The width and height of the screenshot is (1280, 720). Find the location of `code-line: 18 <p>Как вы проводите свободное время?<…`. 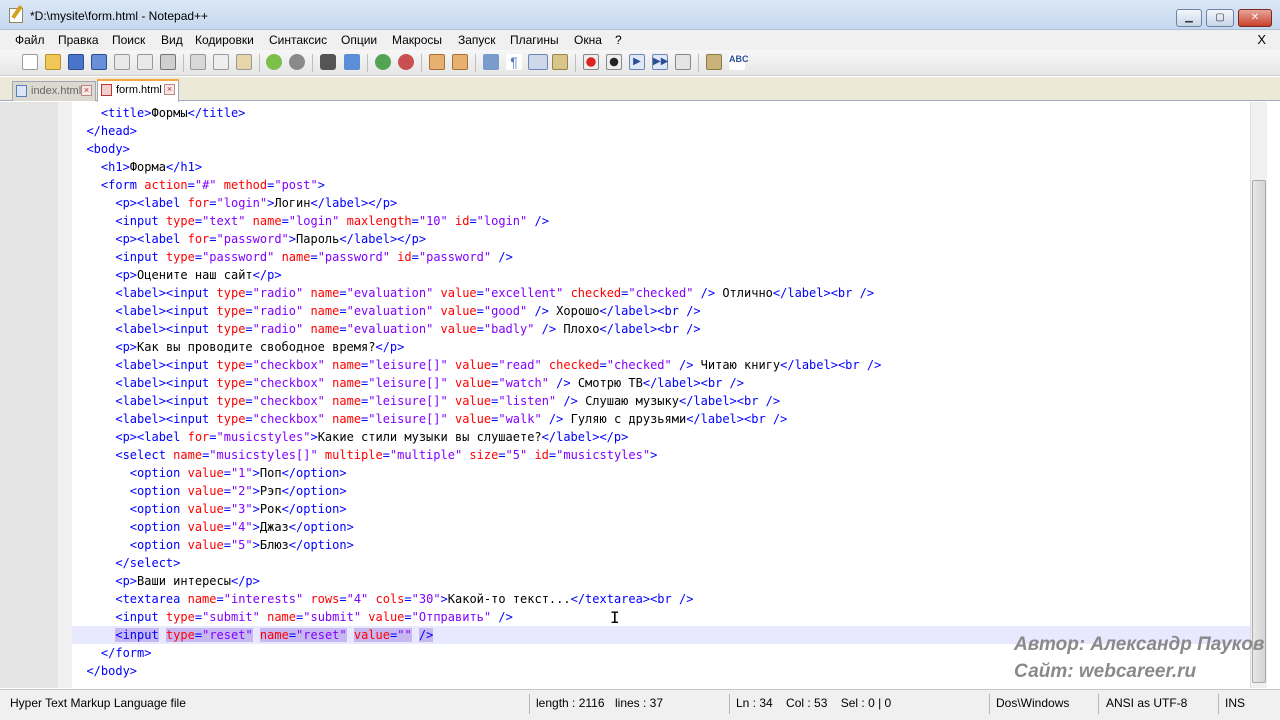

code-line: 18 <p>Как вы проводите свободное время?<… is located at coordinates (661, 347).